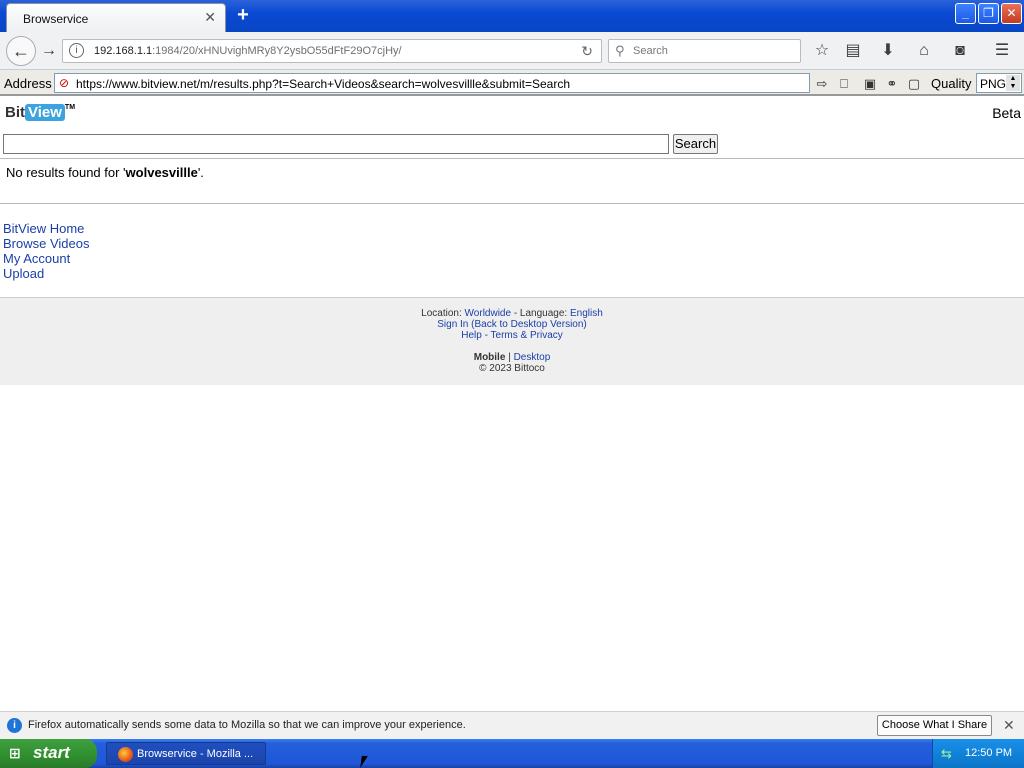 The height and width of the screenshot is (768, 1024). I want to click on bookmark-star-icon: ☆, so click(822, 51).